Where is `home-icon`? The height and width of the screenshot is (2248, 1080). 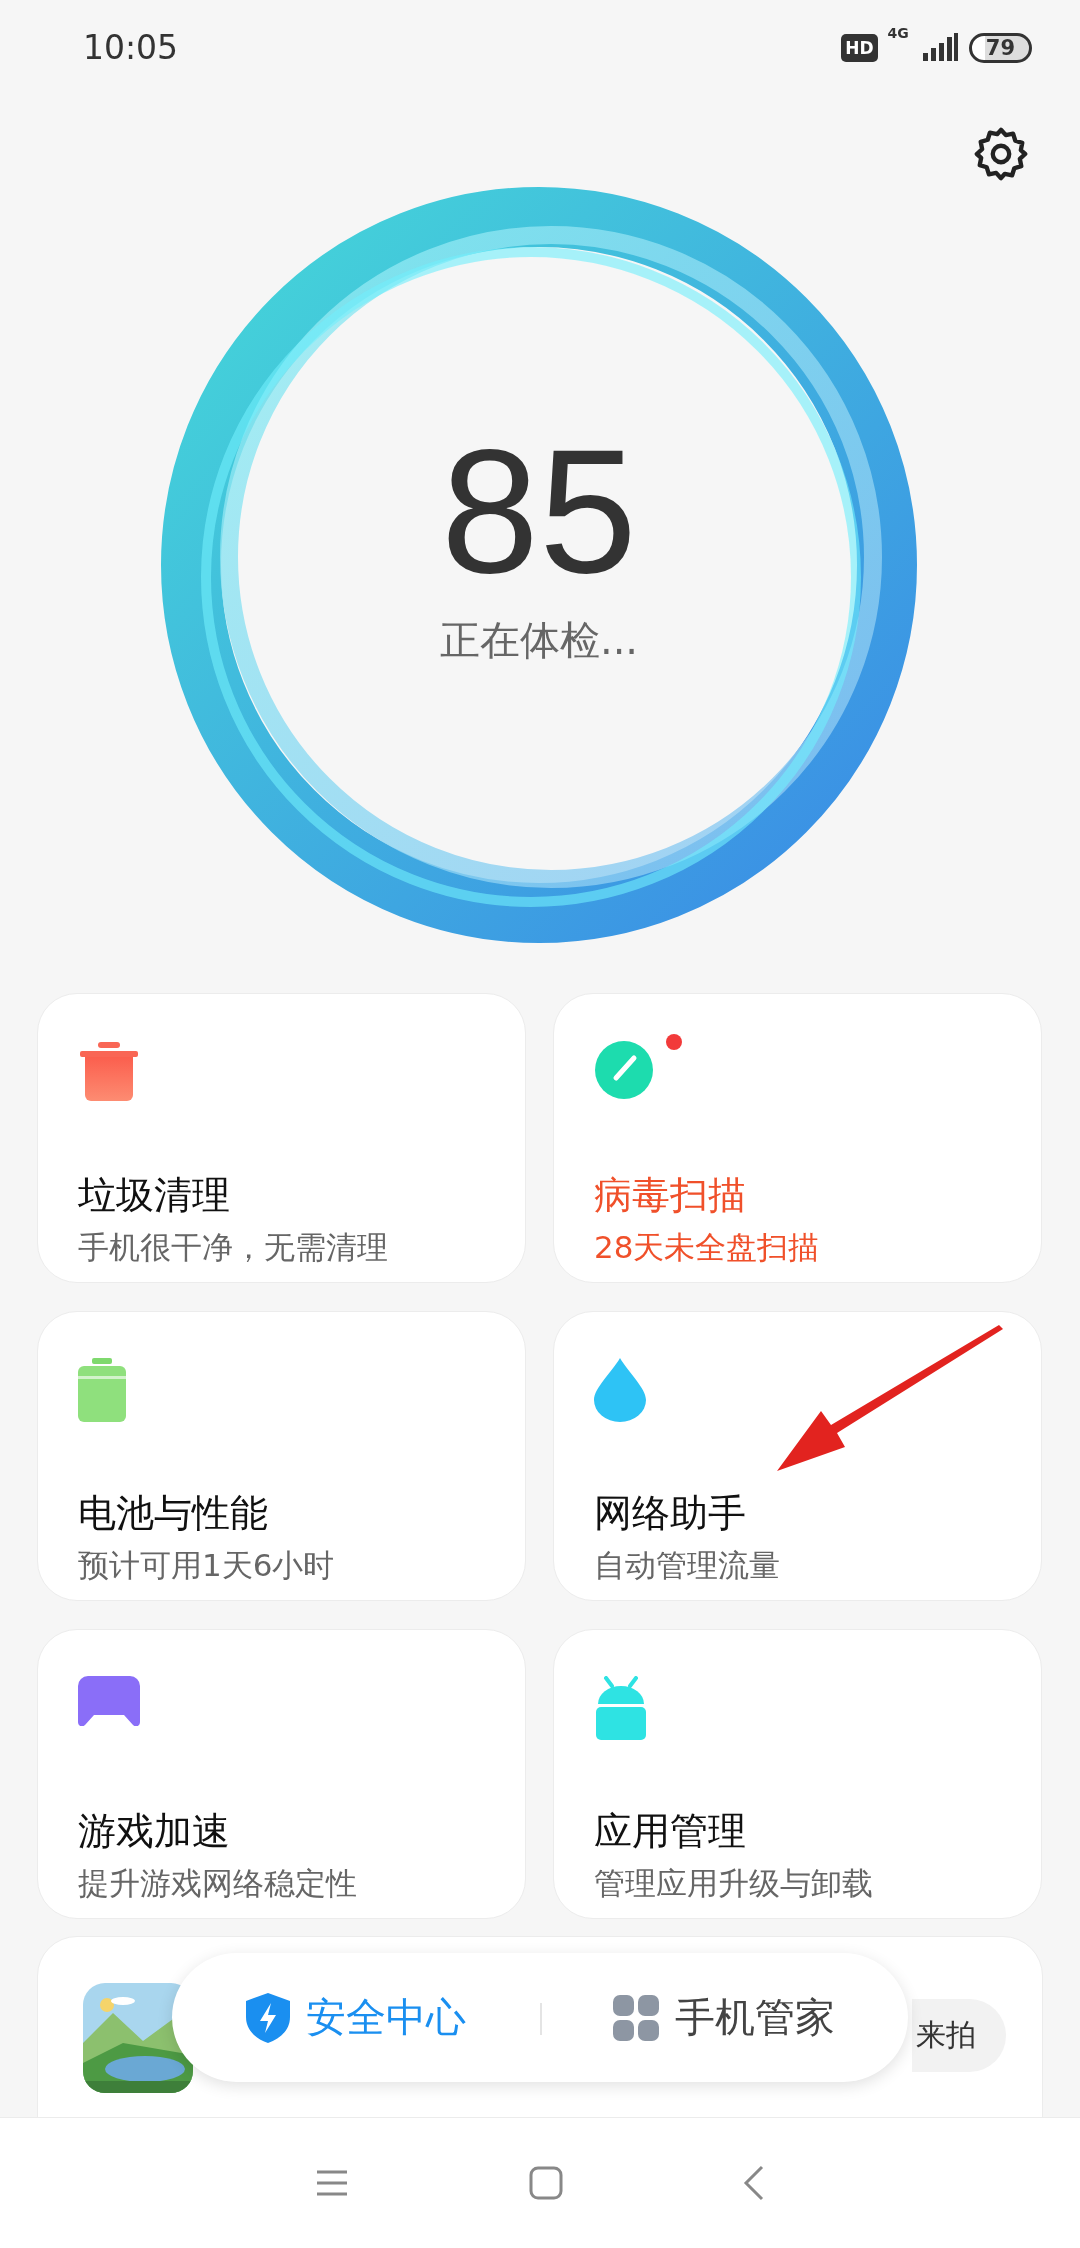
home-icon is located at coordinates (546, 2183).